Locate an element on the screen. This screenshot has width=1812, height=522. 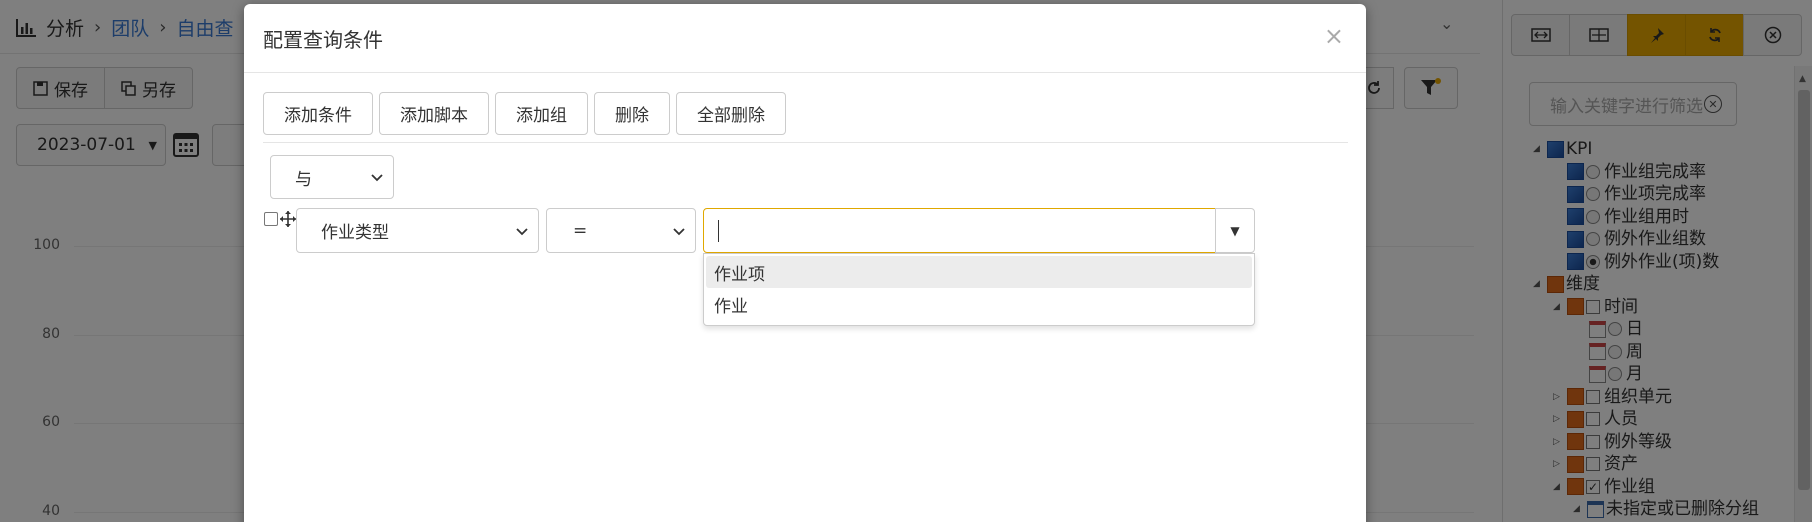
add-script-button: 添加脚本 is located at coordinates (434, 113).